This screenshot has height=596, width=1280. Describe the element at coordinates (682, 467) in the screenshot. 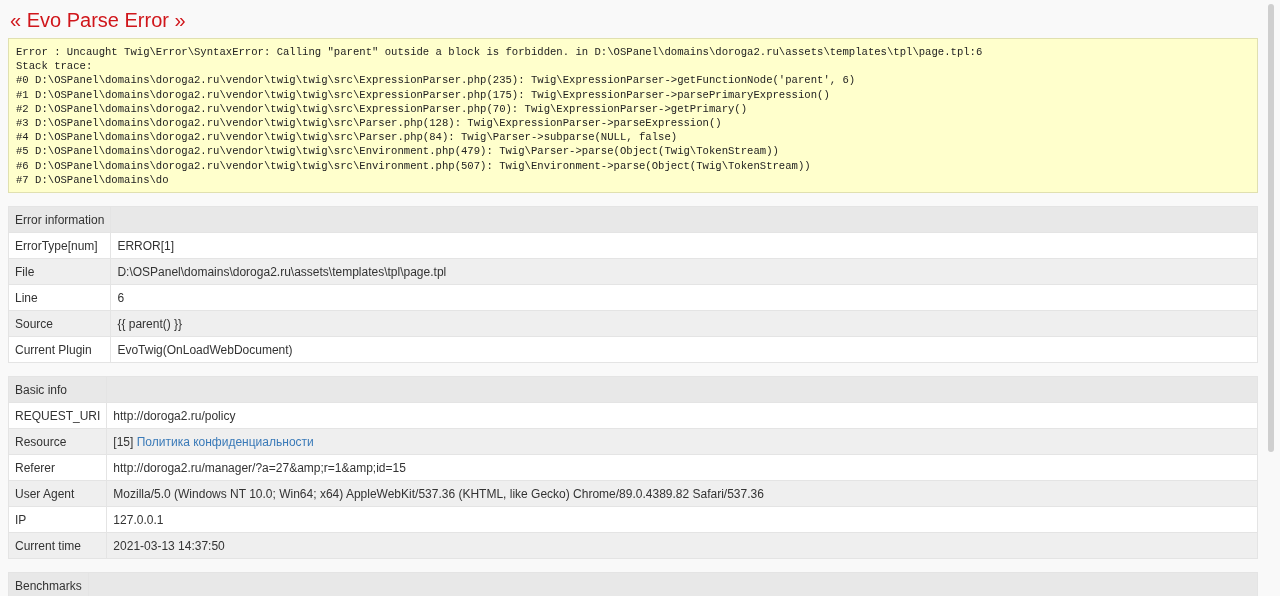

I see `table-cell: http://doroga2.ru/manager/?a=27&amp;r=1&amp;id=15` at that location.